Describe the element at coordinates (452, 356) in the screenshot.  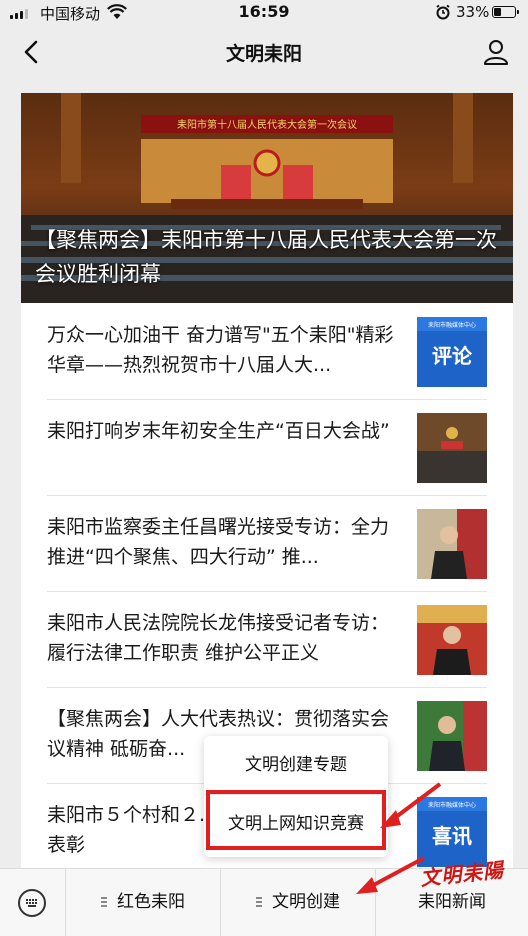
I see `svg-text: 评论` at that location.